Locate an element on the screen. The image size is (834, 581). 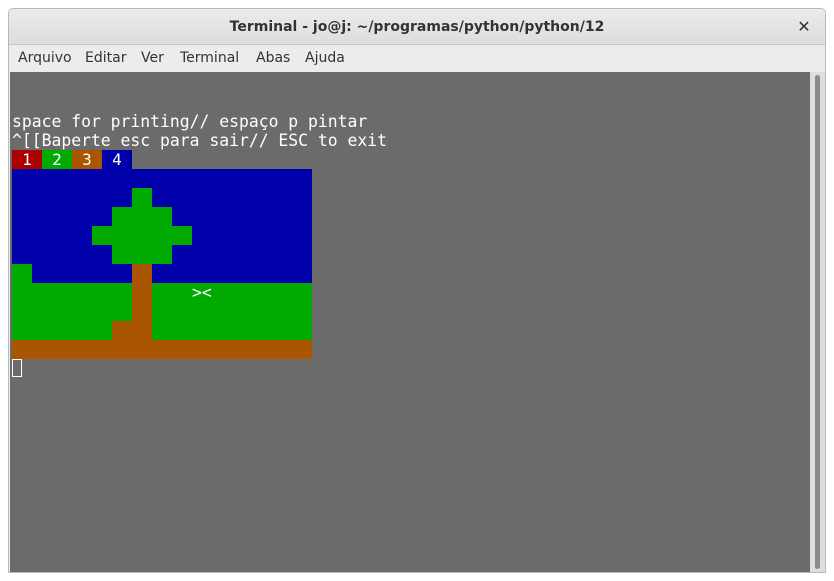
grass-bump is located at coordinates (22, 273).